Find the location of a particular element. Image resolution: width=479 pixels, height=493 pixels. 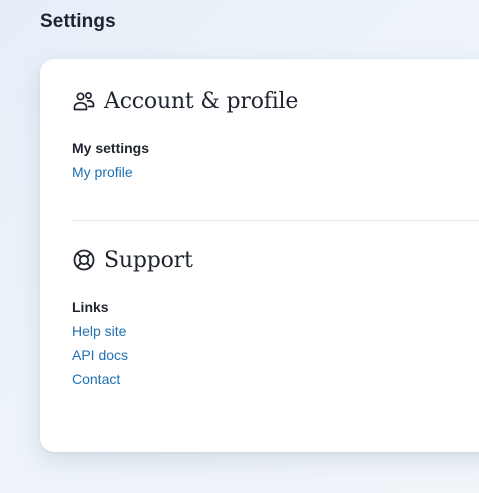

my-settings-label: My settings is located at coordinates (111, 148).